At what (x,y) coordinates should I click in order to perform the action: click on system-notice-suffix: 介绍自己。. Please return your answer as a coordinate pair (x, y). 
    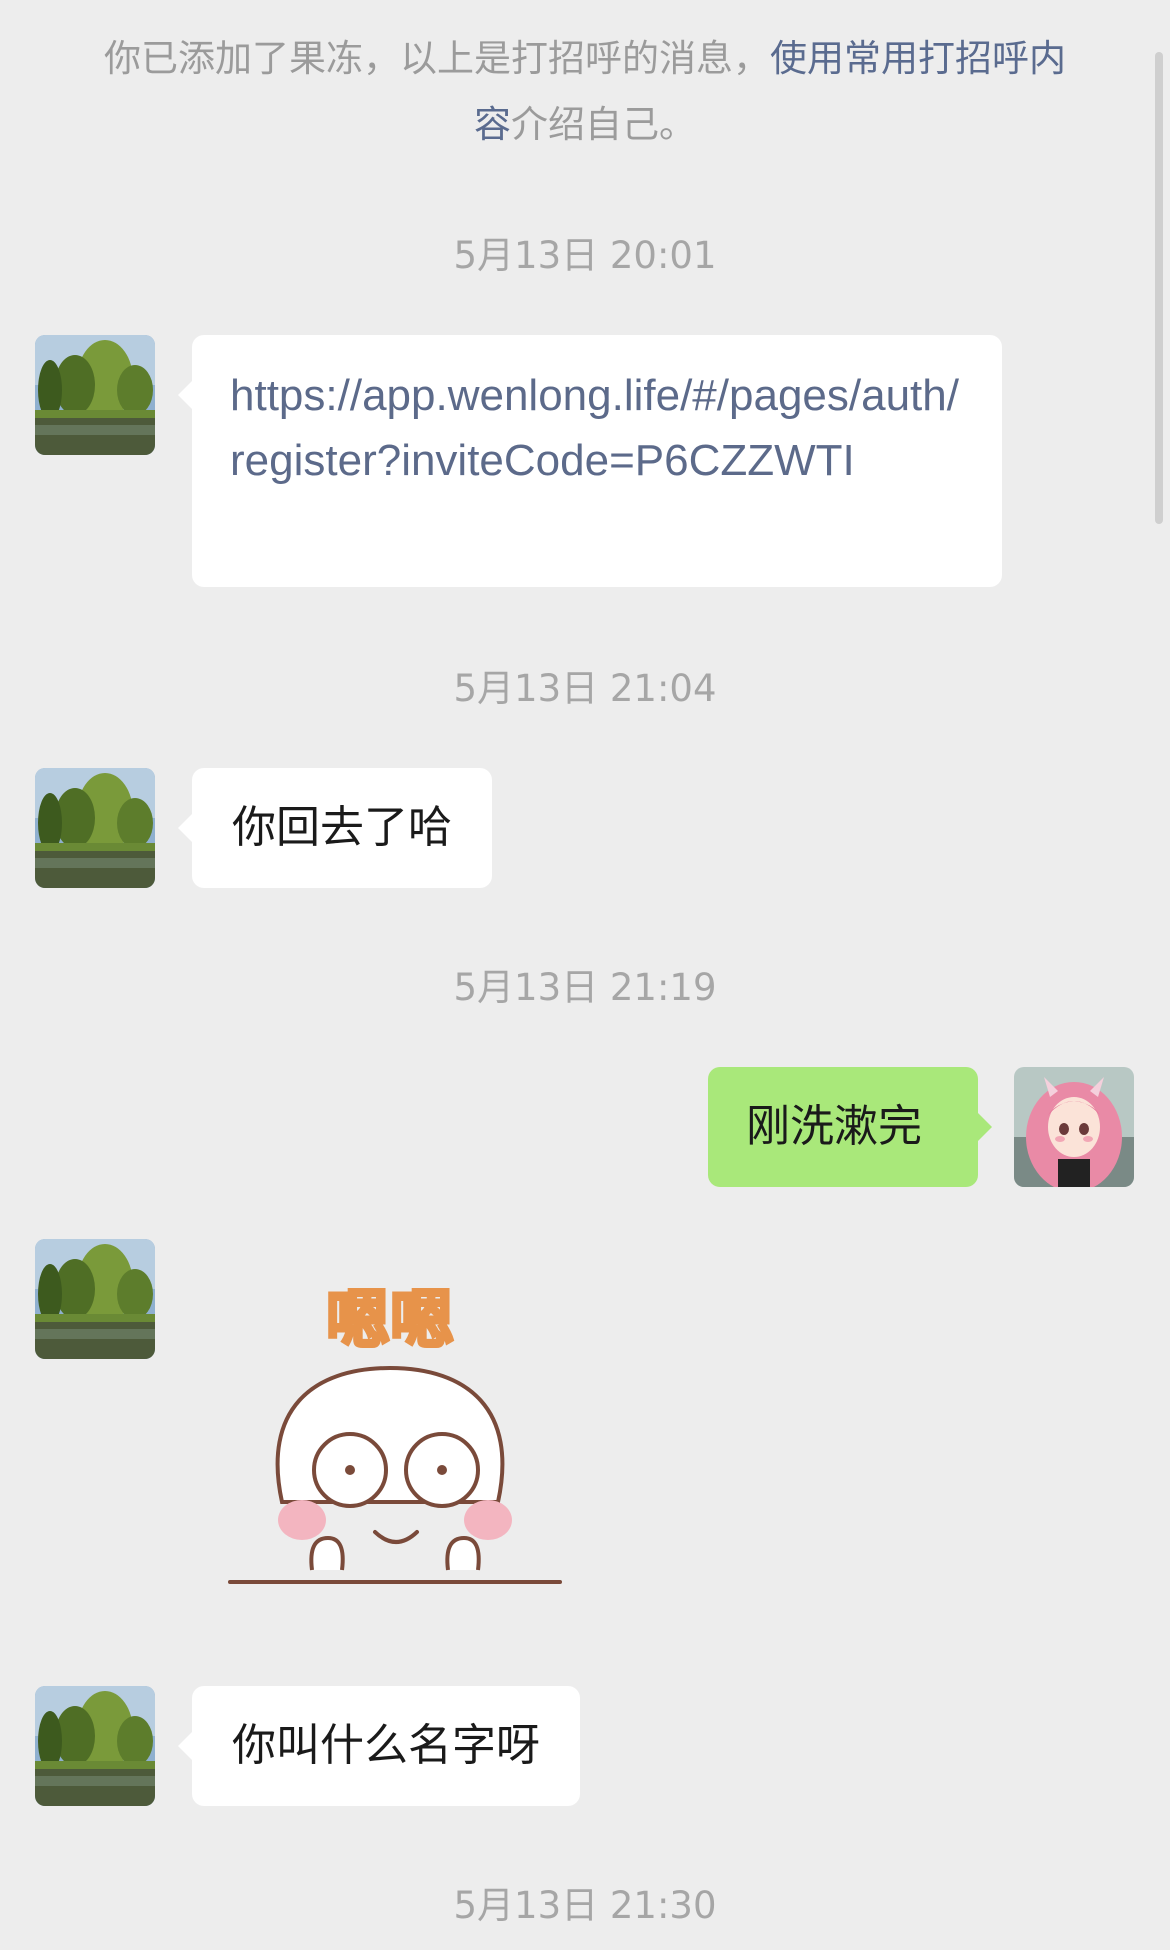
    Looking at the image, I should click on (603, 124).